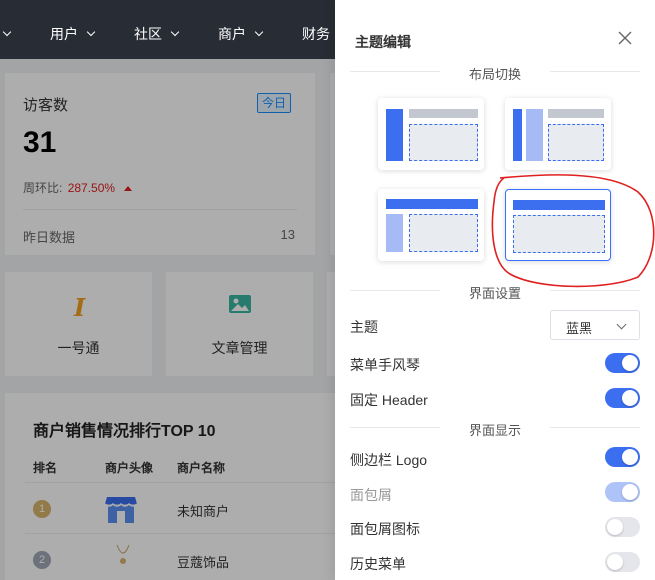 The image size is (655, 580). What do you see at coordinates (124, 431) in the screenshot?
I see `ranking-title: 商户销售情况排行TOP 10` at bounding box center [124, 431].